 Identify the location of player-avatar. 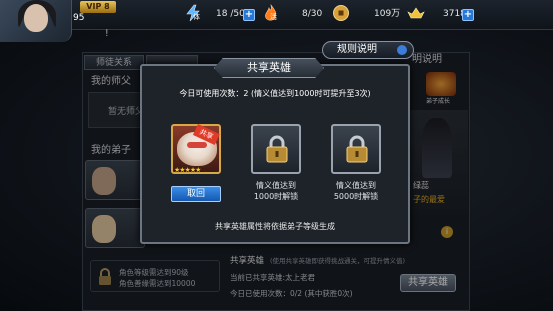
(36, 21).